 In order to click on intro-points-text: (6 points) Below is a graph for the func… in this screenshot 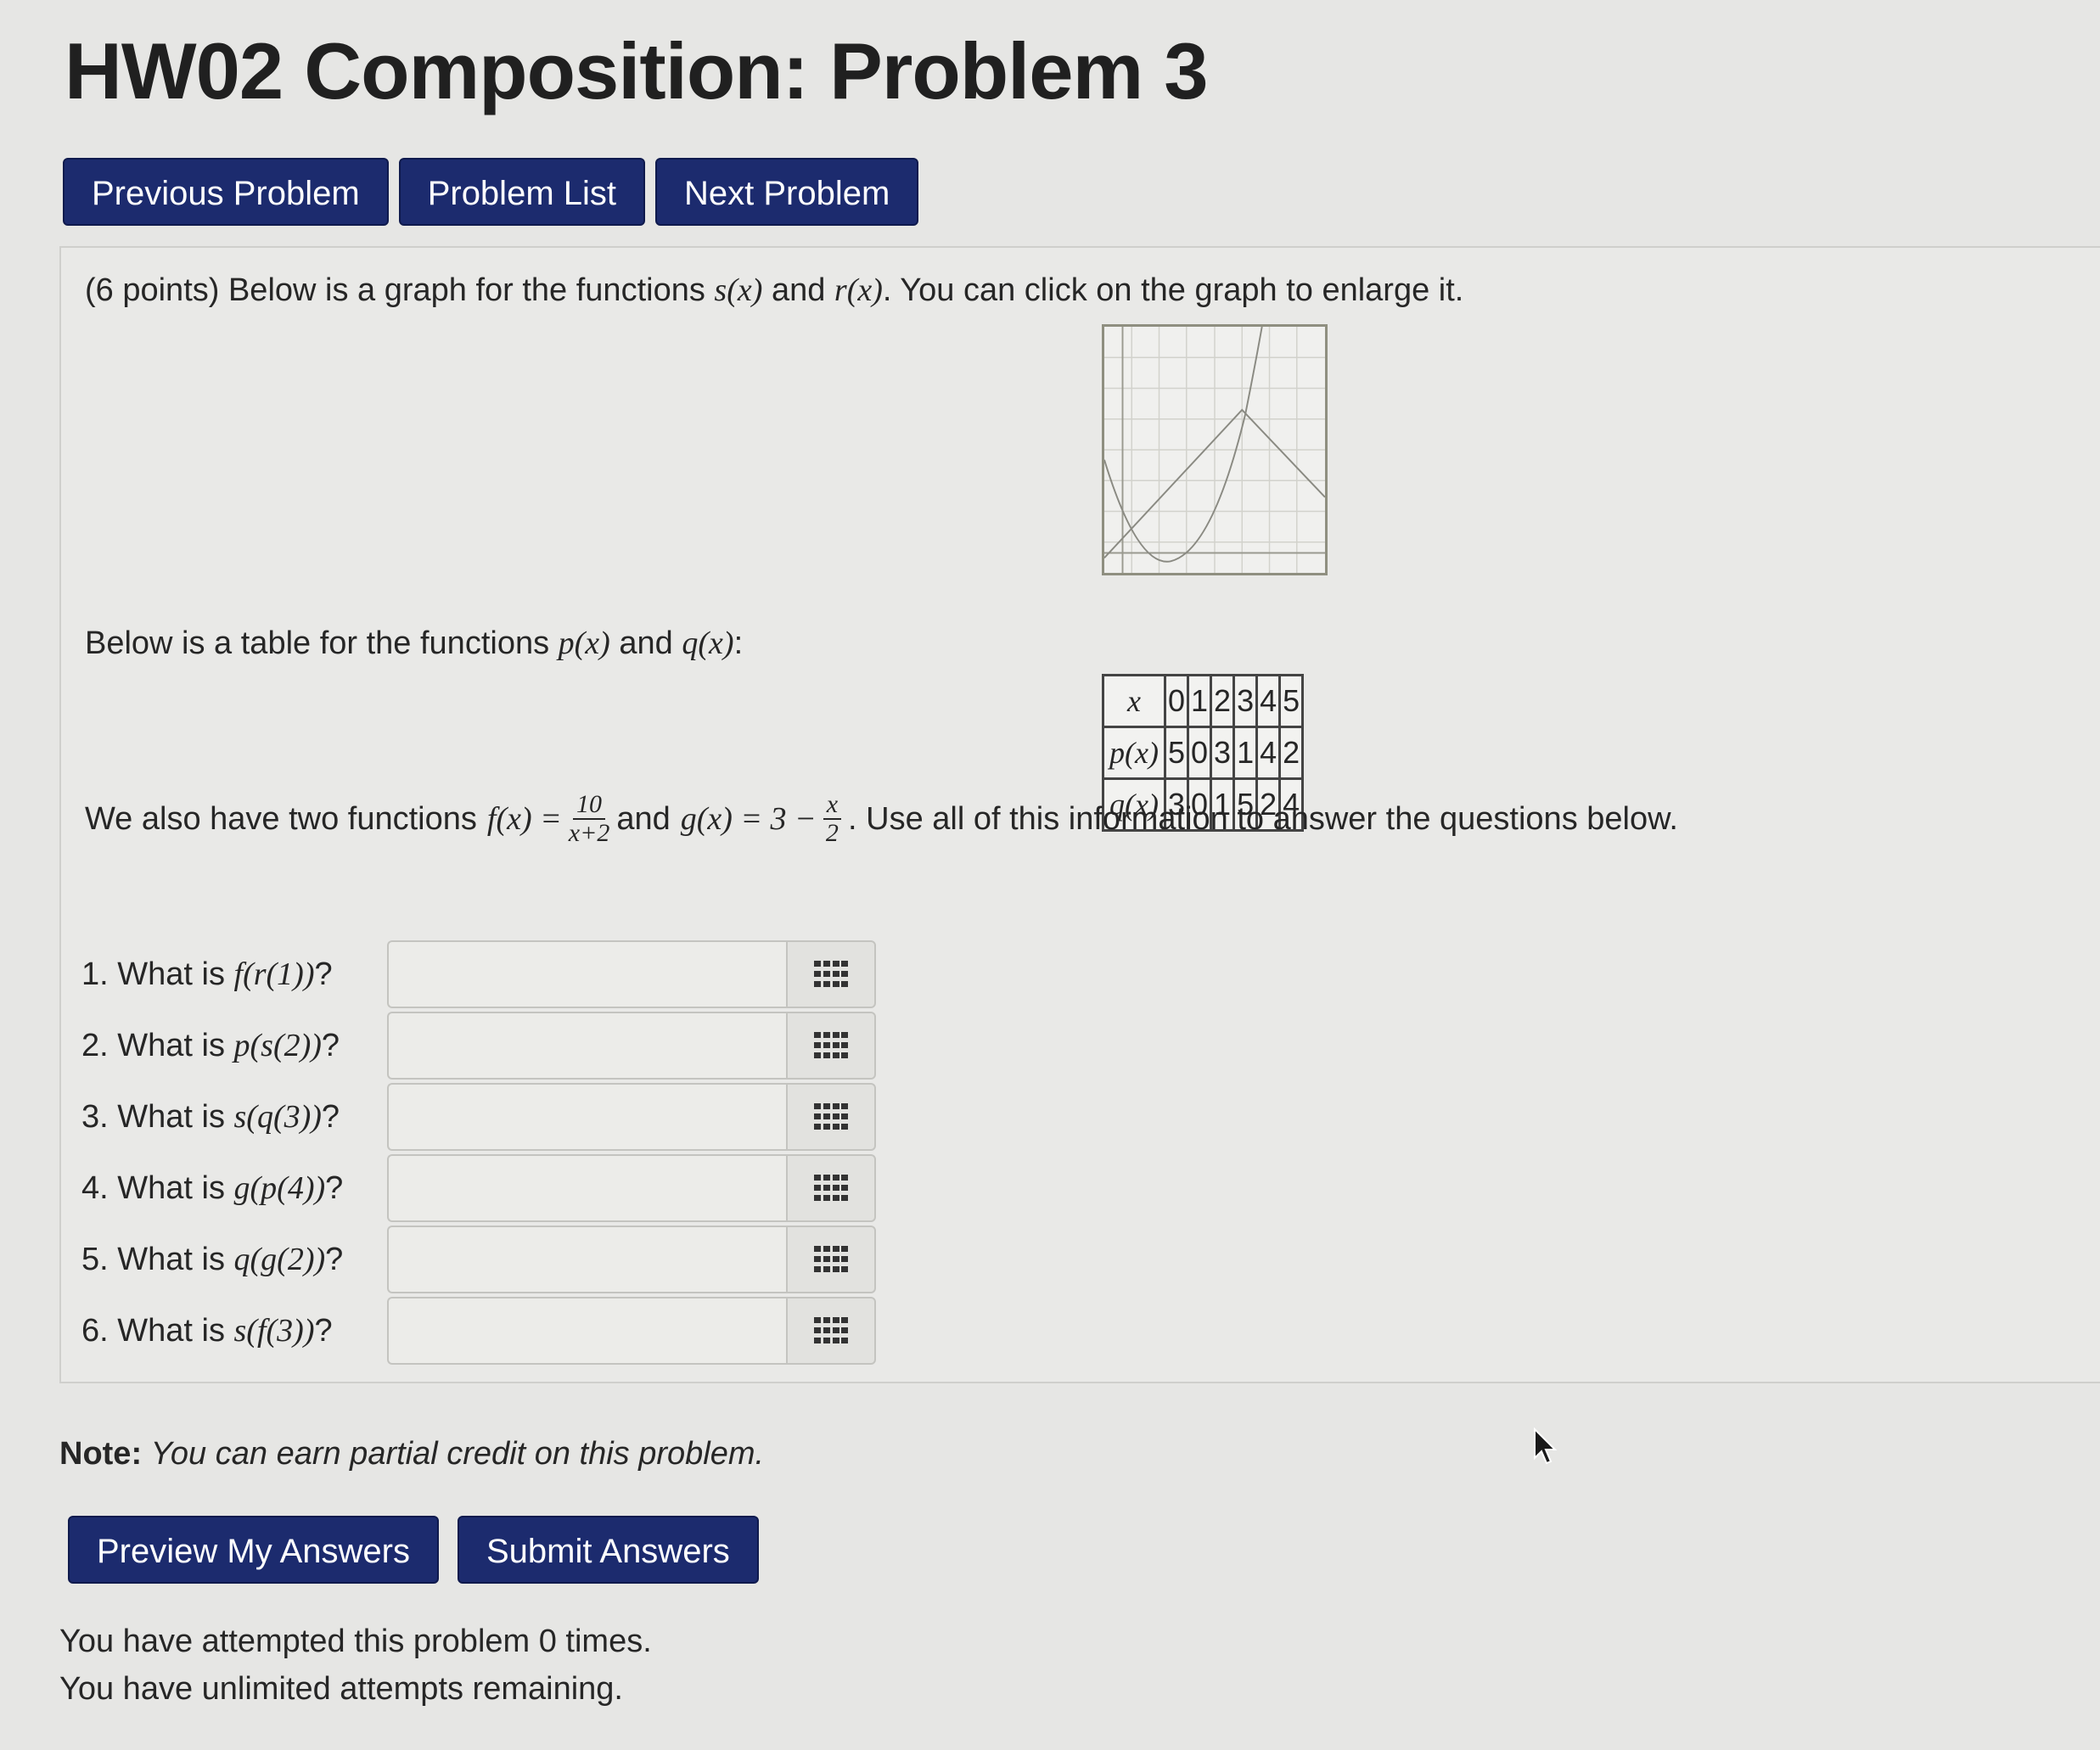, I will do `click(395, 290)`.